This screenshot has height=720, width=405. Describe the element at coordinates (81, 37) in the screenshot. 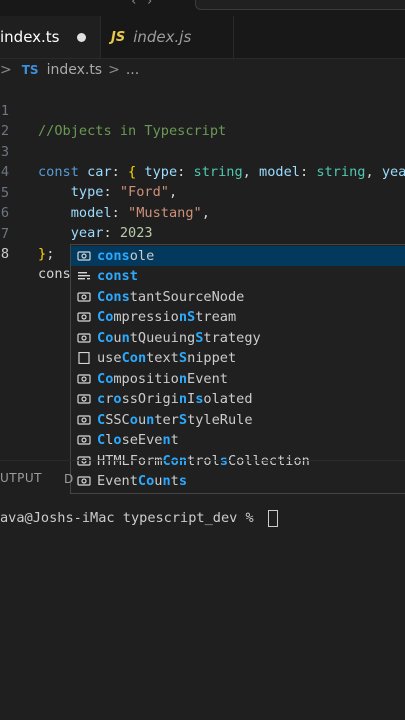

I see `unsaved-dot-icon` at that location.